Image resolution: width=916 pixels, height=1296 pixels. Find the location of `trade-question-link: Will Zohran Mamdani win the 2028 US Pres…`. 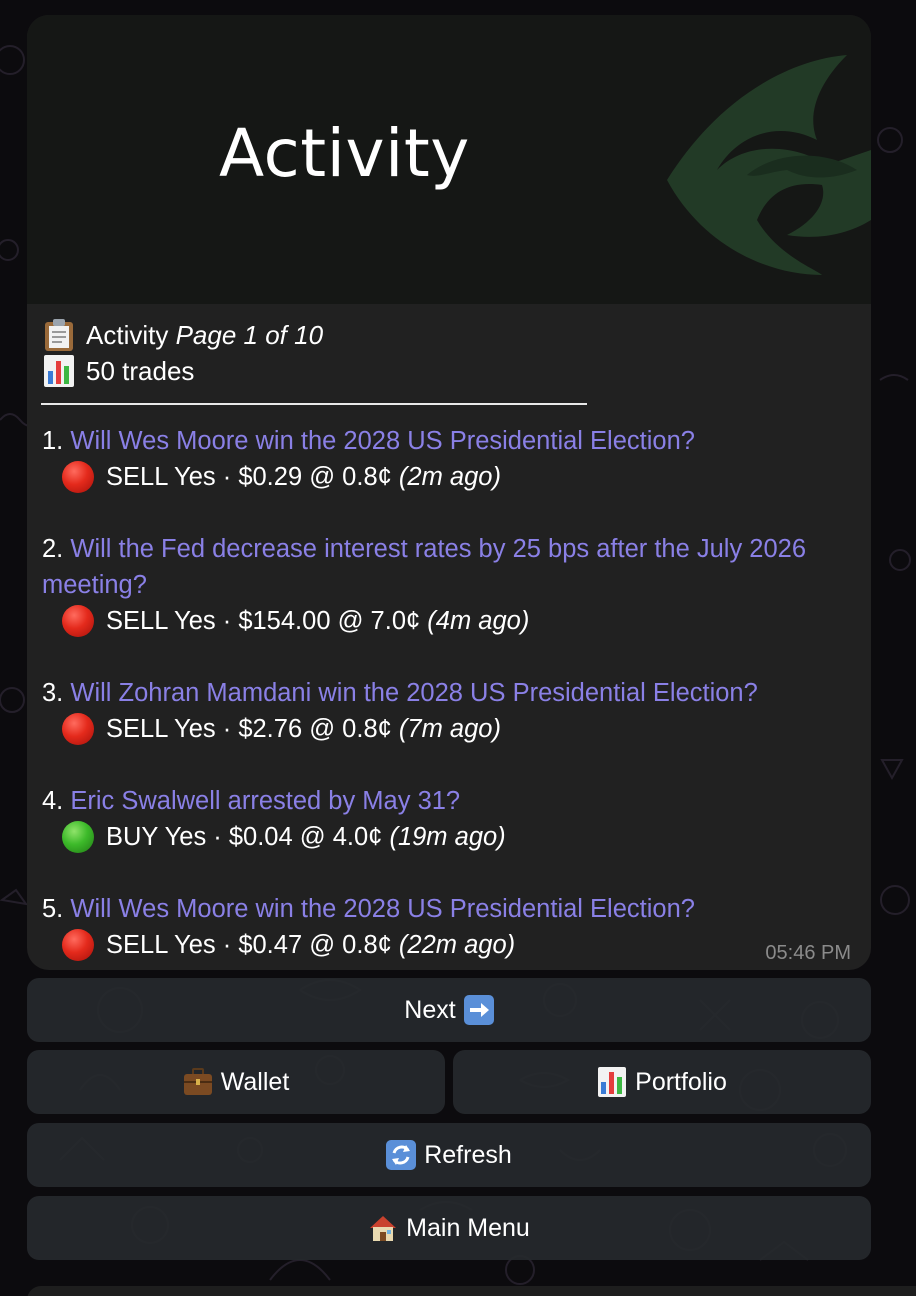

trade-question-link: Will Zohran Mamdani win the 2028 US Pres… is located at coordinates (413, 693).